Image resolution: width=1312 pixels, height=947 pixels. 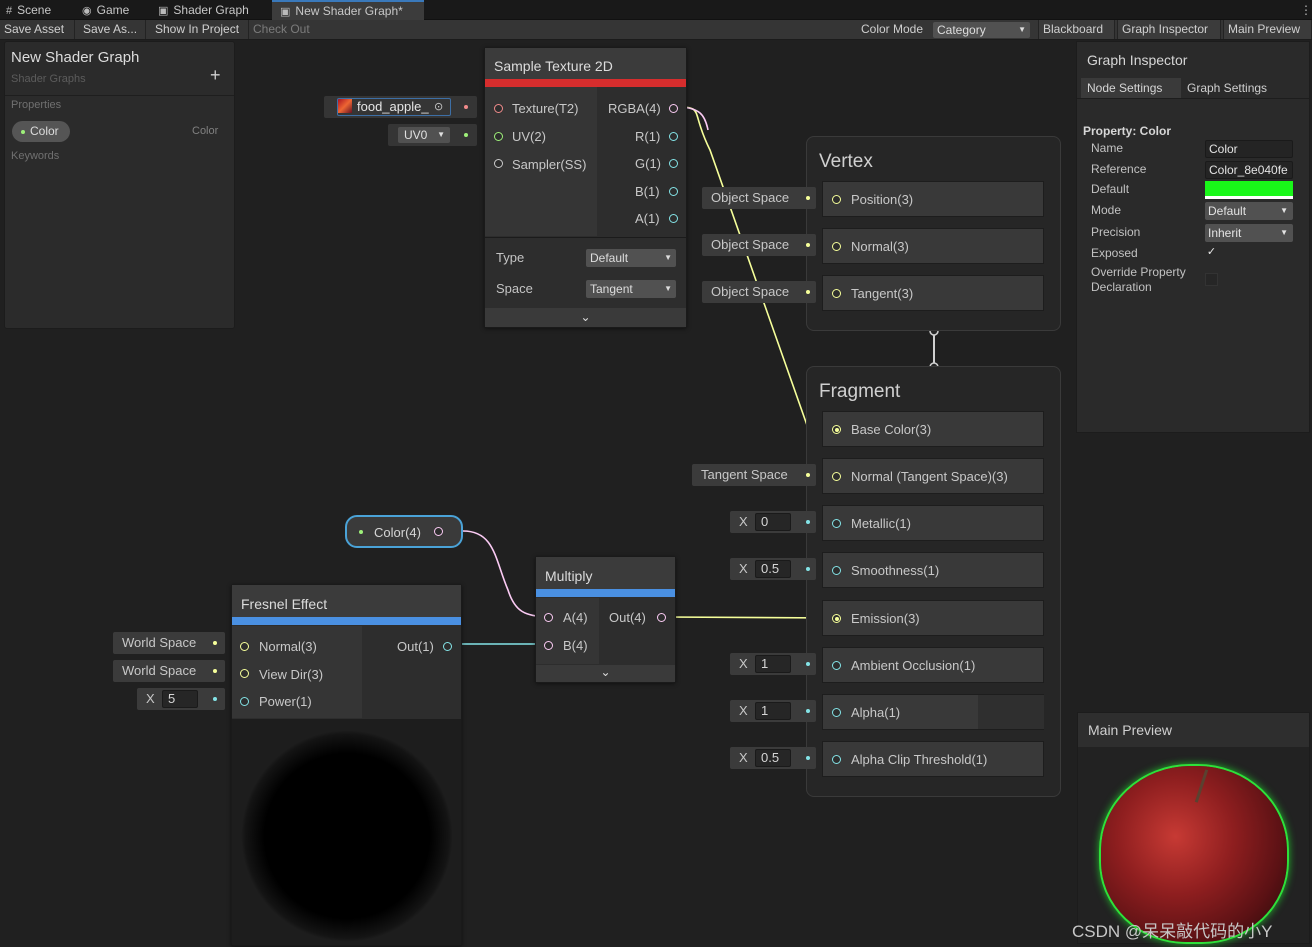 I want to click on port-label: Texture(T2), so click(x=545, y=108).